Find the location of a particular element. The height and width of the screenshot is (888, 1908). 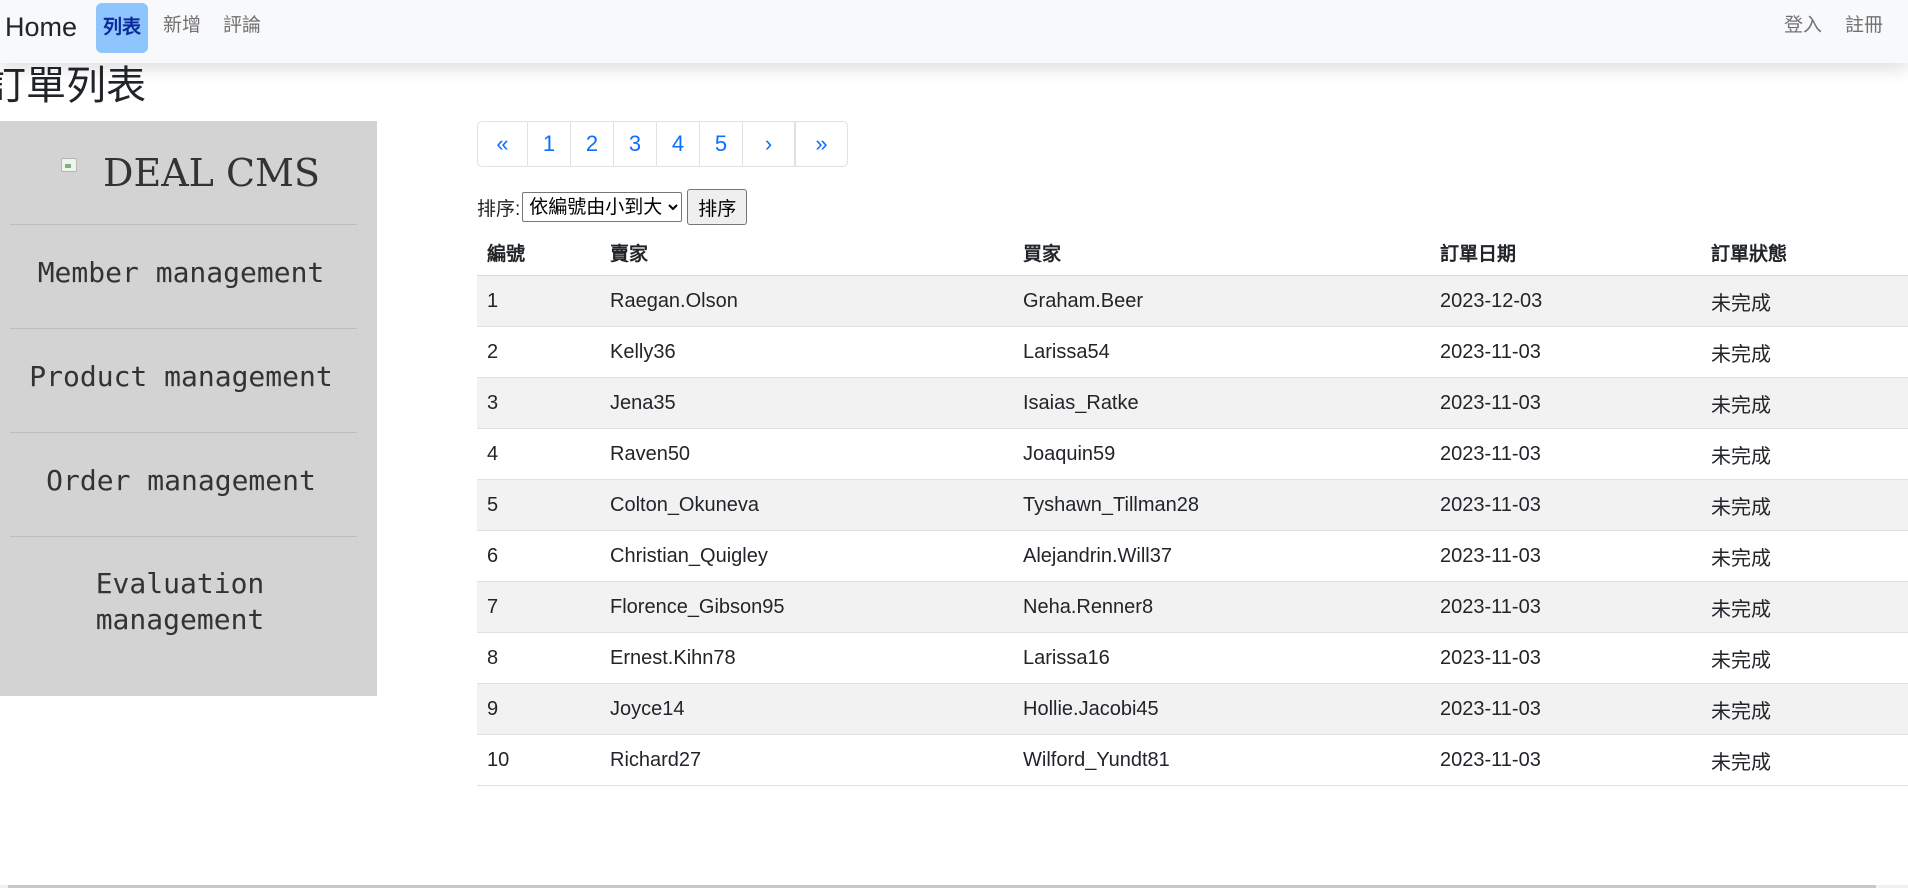

cell-seller: Ernest.Kihn78 is located at coordinates (806, 658).